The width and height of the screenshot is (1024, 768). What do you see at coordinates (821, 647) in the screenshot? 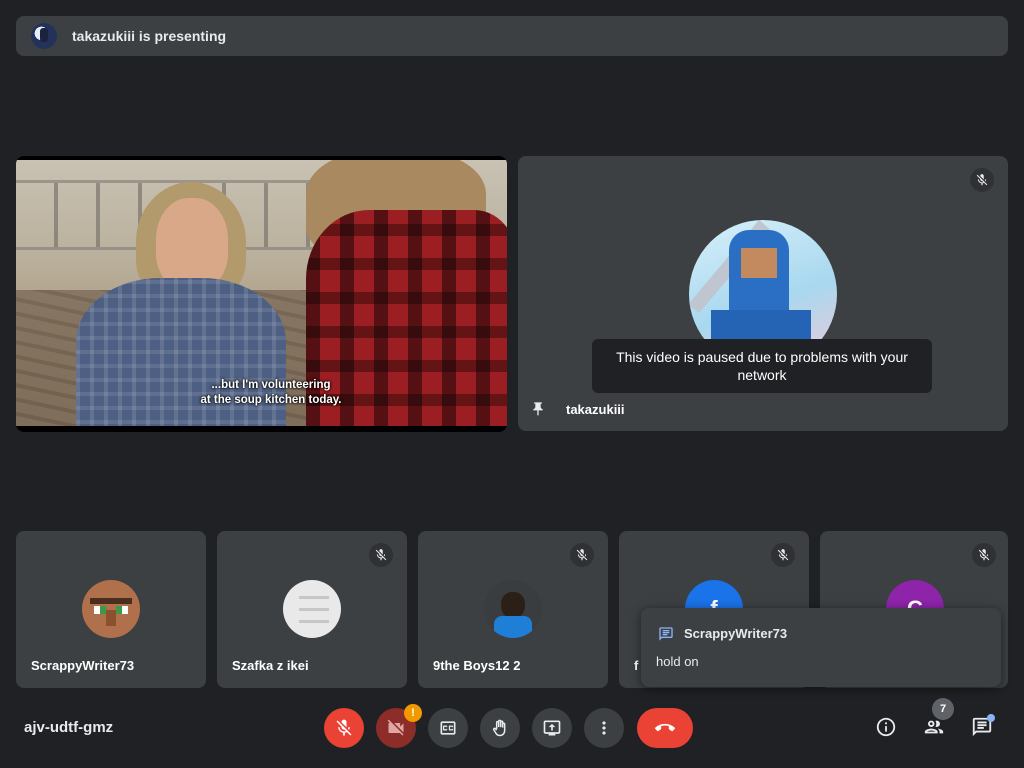
I see `chat-message-toast: ScrappyWriter73 hold on` at bounding box center [821, 647].